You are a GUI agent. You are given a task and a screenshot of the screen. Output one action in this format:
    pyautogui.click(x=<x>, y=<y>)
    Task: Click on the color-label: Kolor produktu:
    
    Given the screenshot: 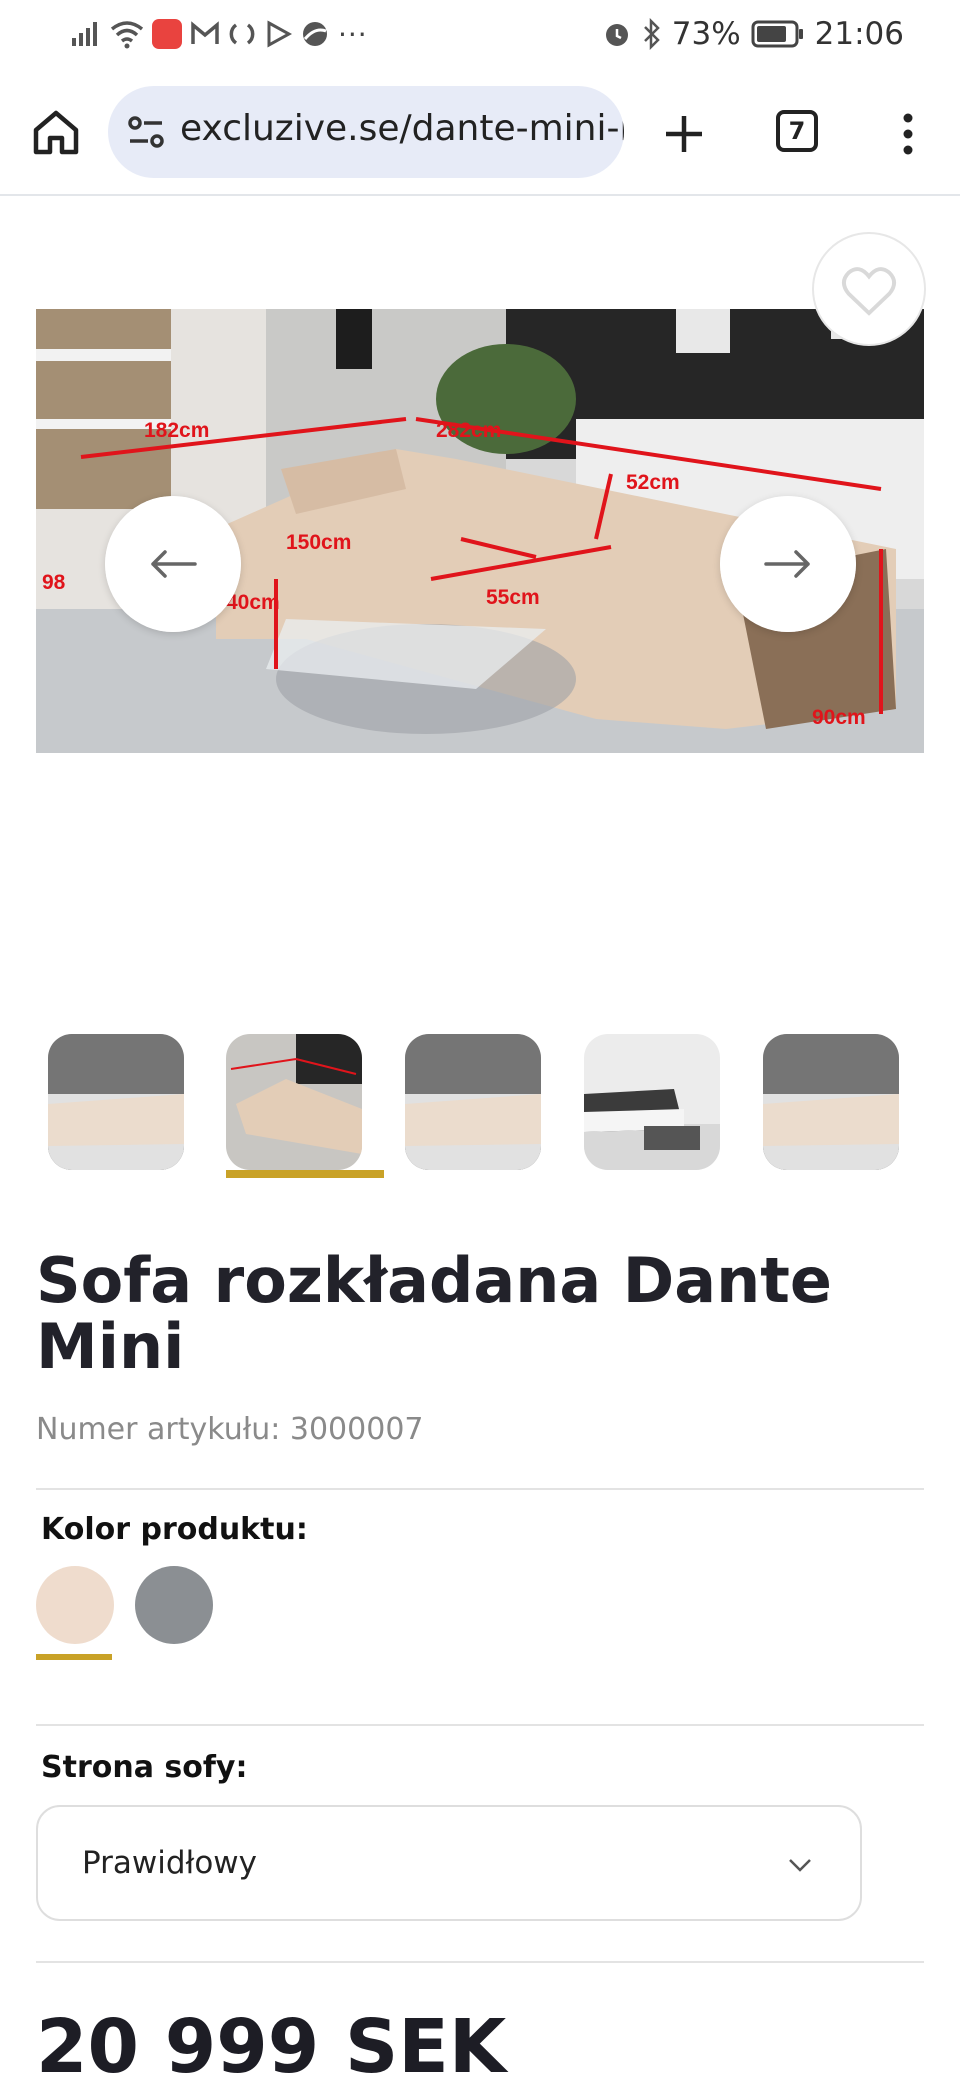 What is the action you would take?
    pyautogui.click(x=174, y=1529)
    